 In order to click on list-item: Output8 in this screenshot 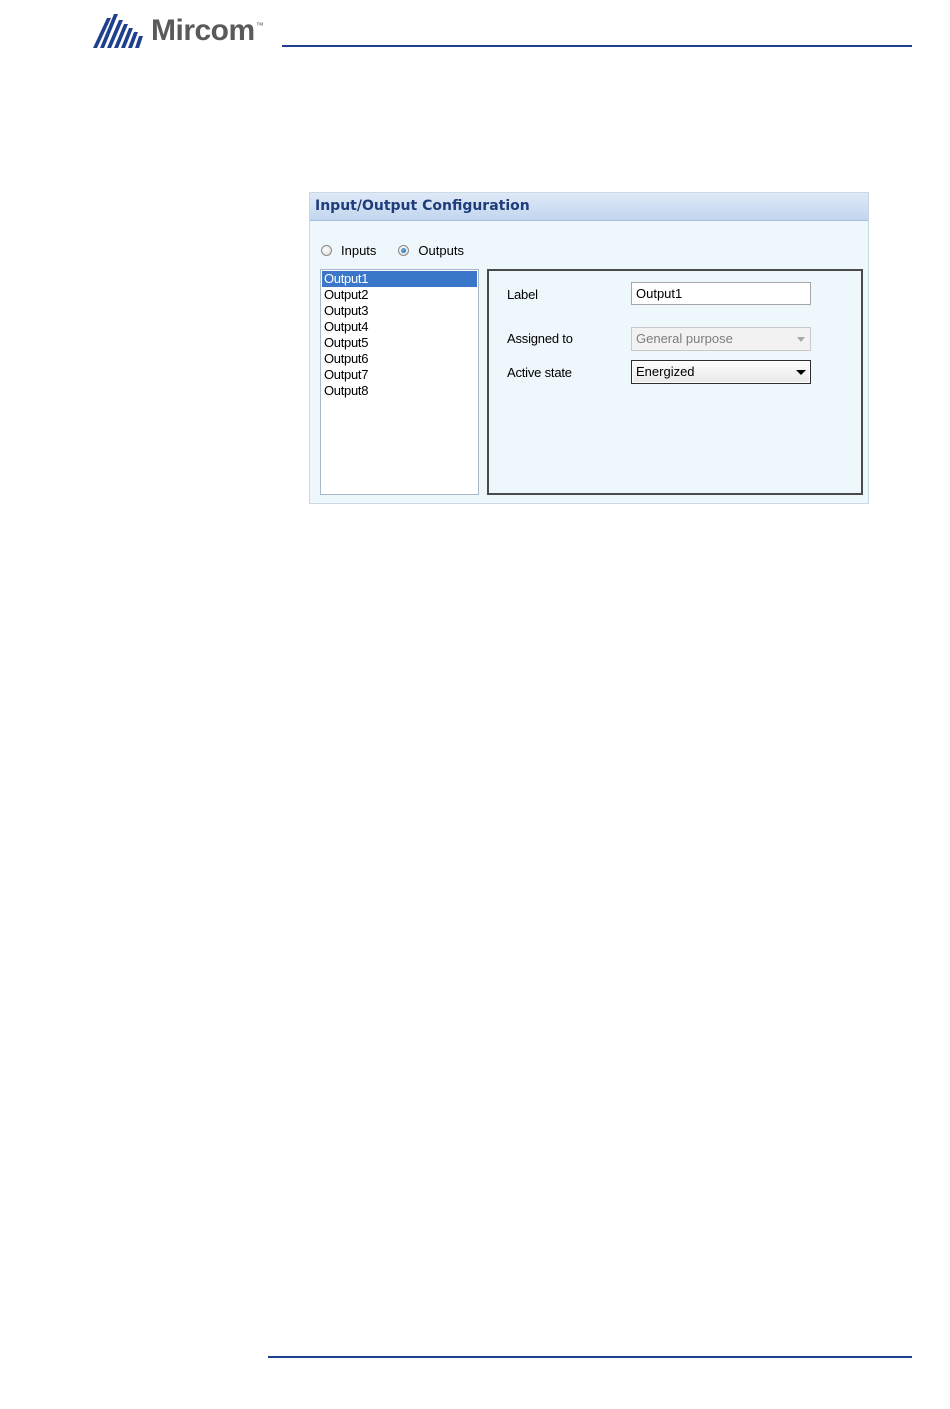, I will do `click(399, 391)`.